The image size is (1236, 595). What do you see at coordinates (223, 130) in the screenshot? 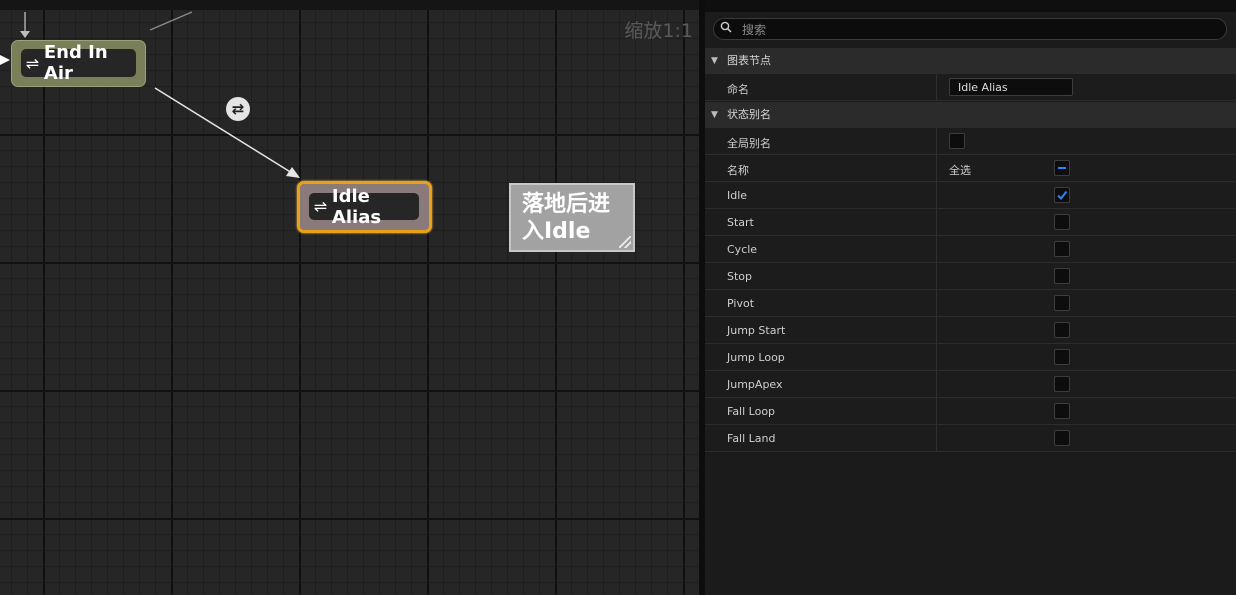
I see `transition-wire` at bounding box center [223, 130].